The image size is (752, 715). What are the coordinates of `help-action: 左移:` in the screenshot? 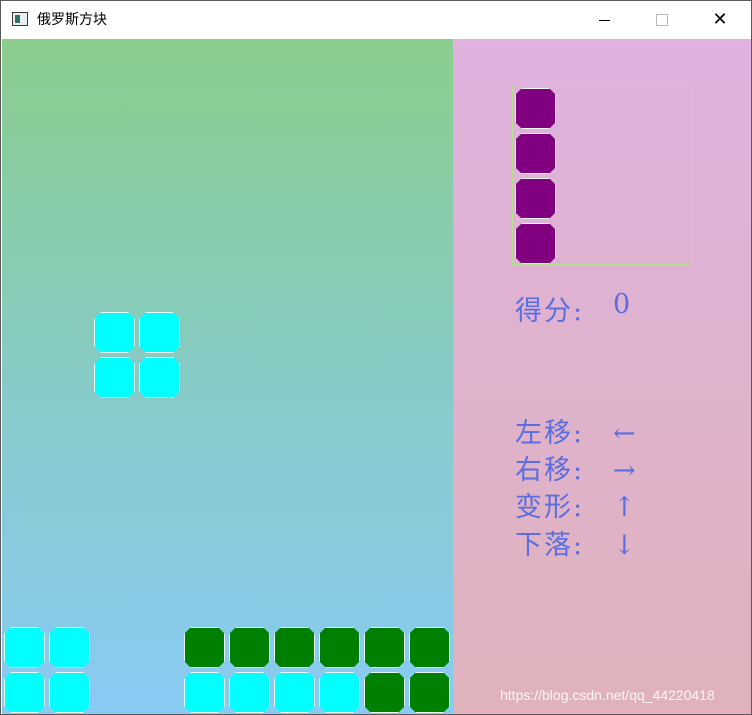 It's located at (550, 433).